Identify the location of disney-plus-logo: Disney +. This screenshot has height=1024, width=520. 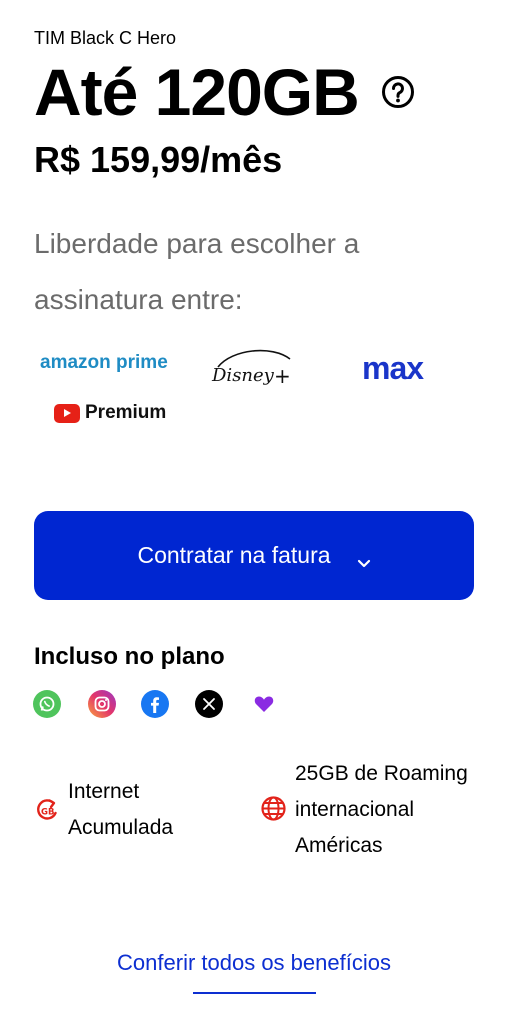
(255, 368).